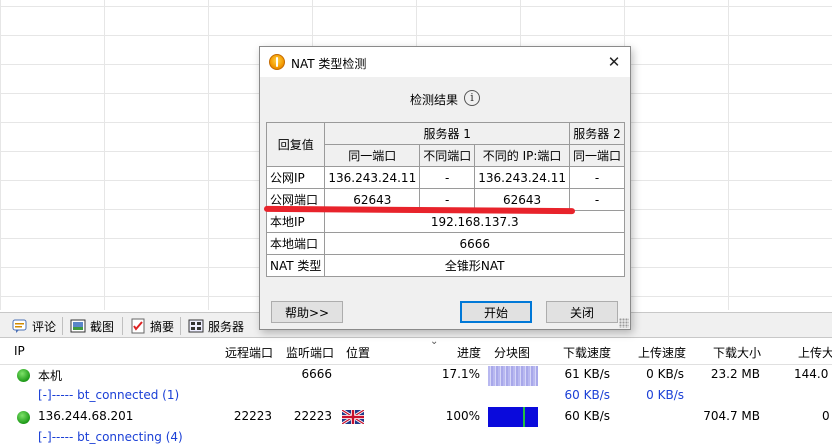  Describe the element at coordinates (522, 155) in the screenshot. I see `sub-diff-ip-port: 不同的 IP:端口` at that location.